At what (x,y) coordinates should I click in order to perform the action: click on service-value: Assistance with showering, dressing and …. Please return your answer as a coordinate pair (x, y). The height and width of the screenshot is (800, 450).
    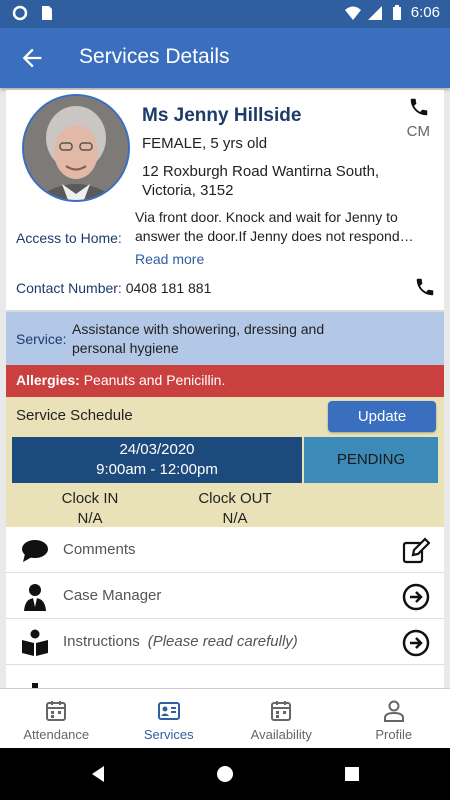
    Looking at the image, I should click on (198, 338).